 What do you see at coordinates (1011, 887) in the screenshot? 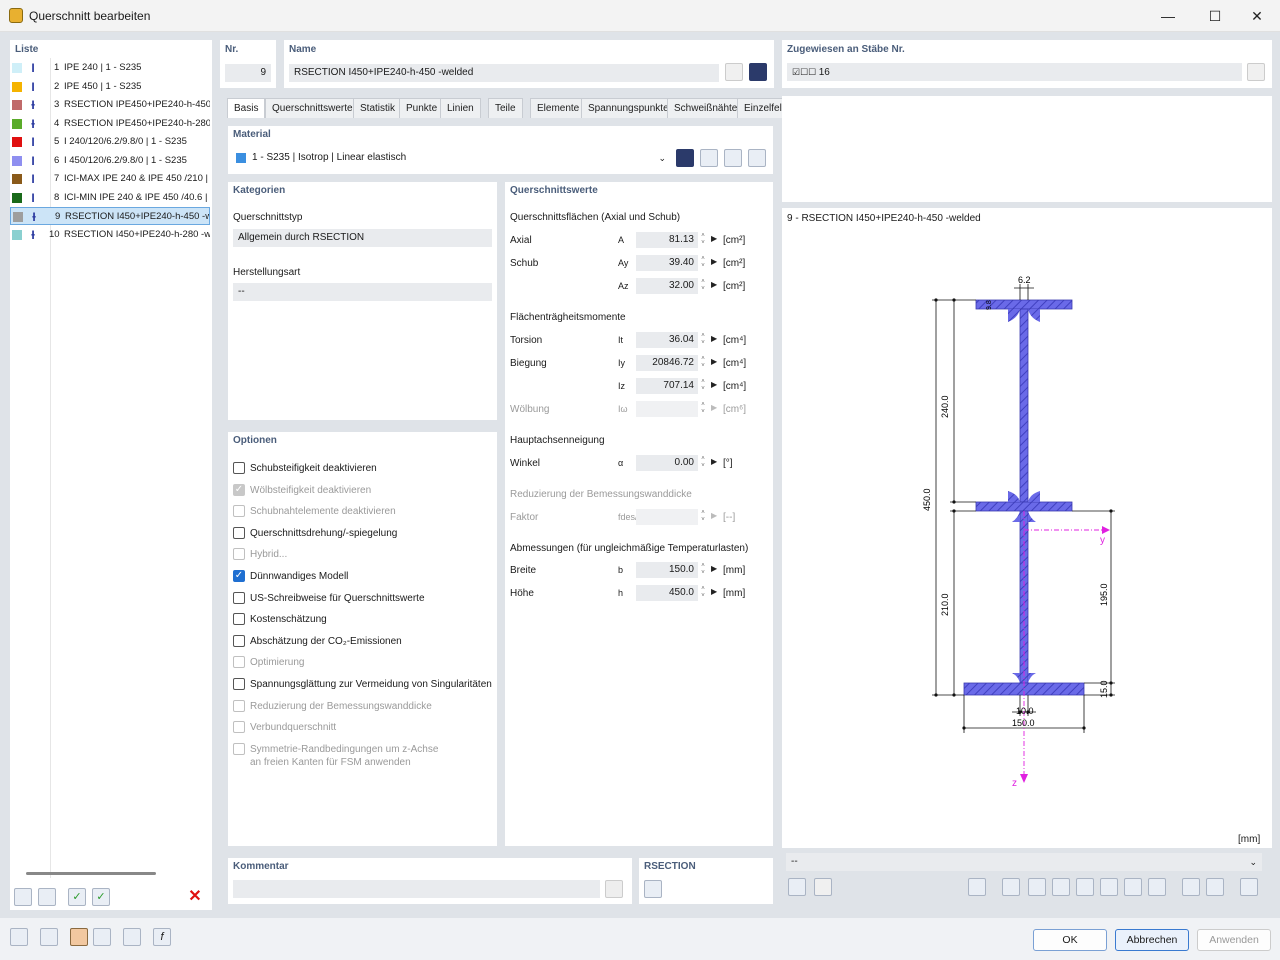
I see `print-icon` at bounding box center [1011, 887].